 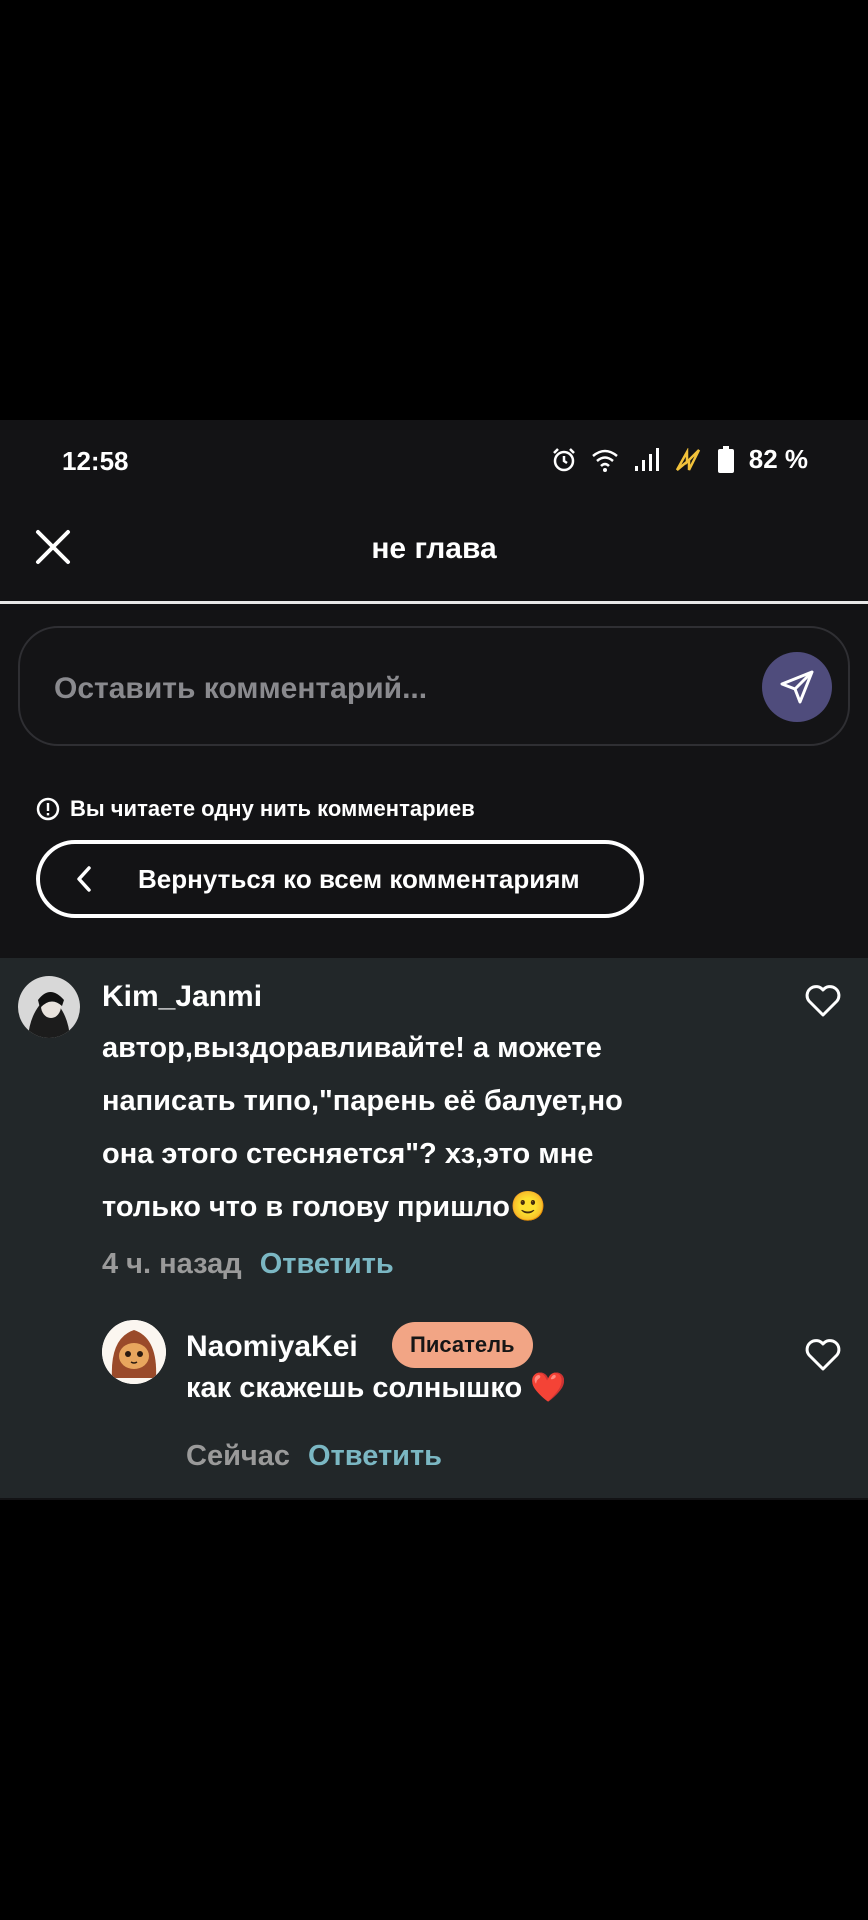 I want to click on info-icon, so click(x=48, y=809).